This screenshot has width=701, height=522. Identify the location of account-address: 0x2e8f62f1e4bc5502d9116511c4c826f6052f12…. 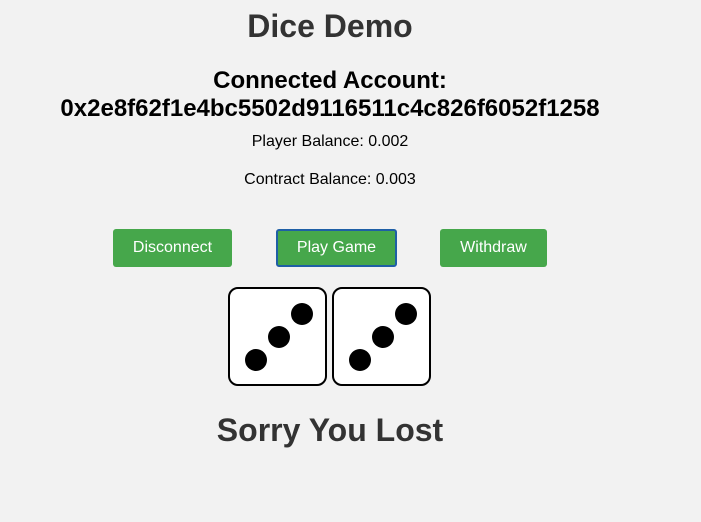
(330, 108).